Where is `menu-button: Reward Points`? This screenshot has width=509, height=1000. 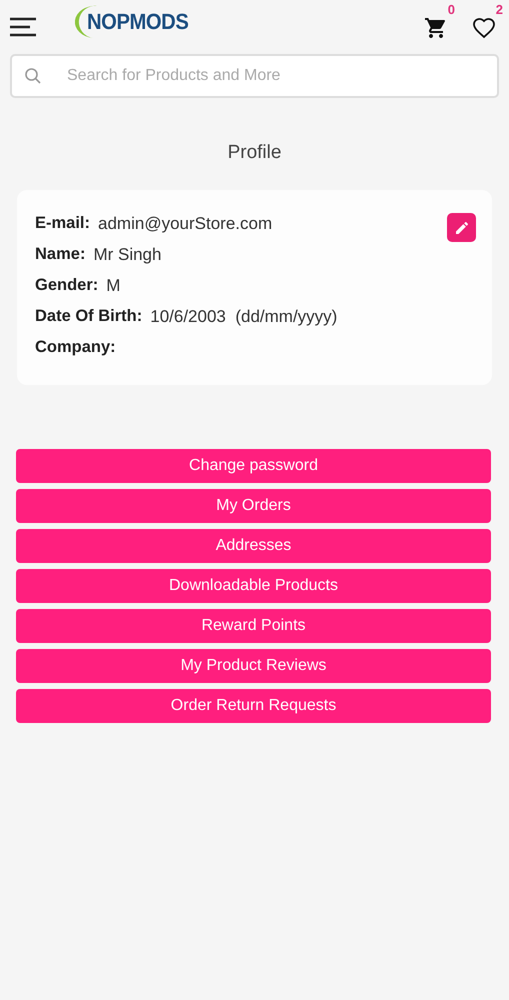 menu-button: Reward Points is located at coordinates (253, 626).